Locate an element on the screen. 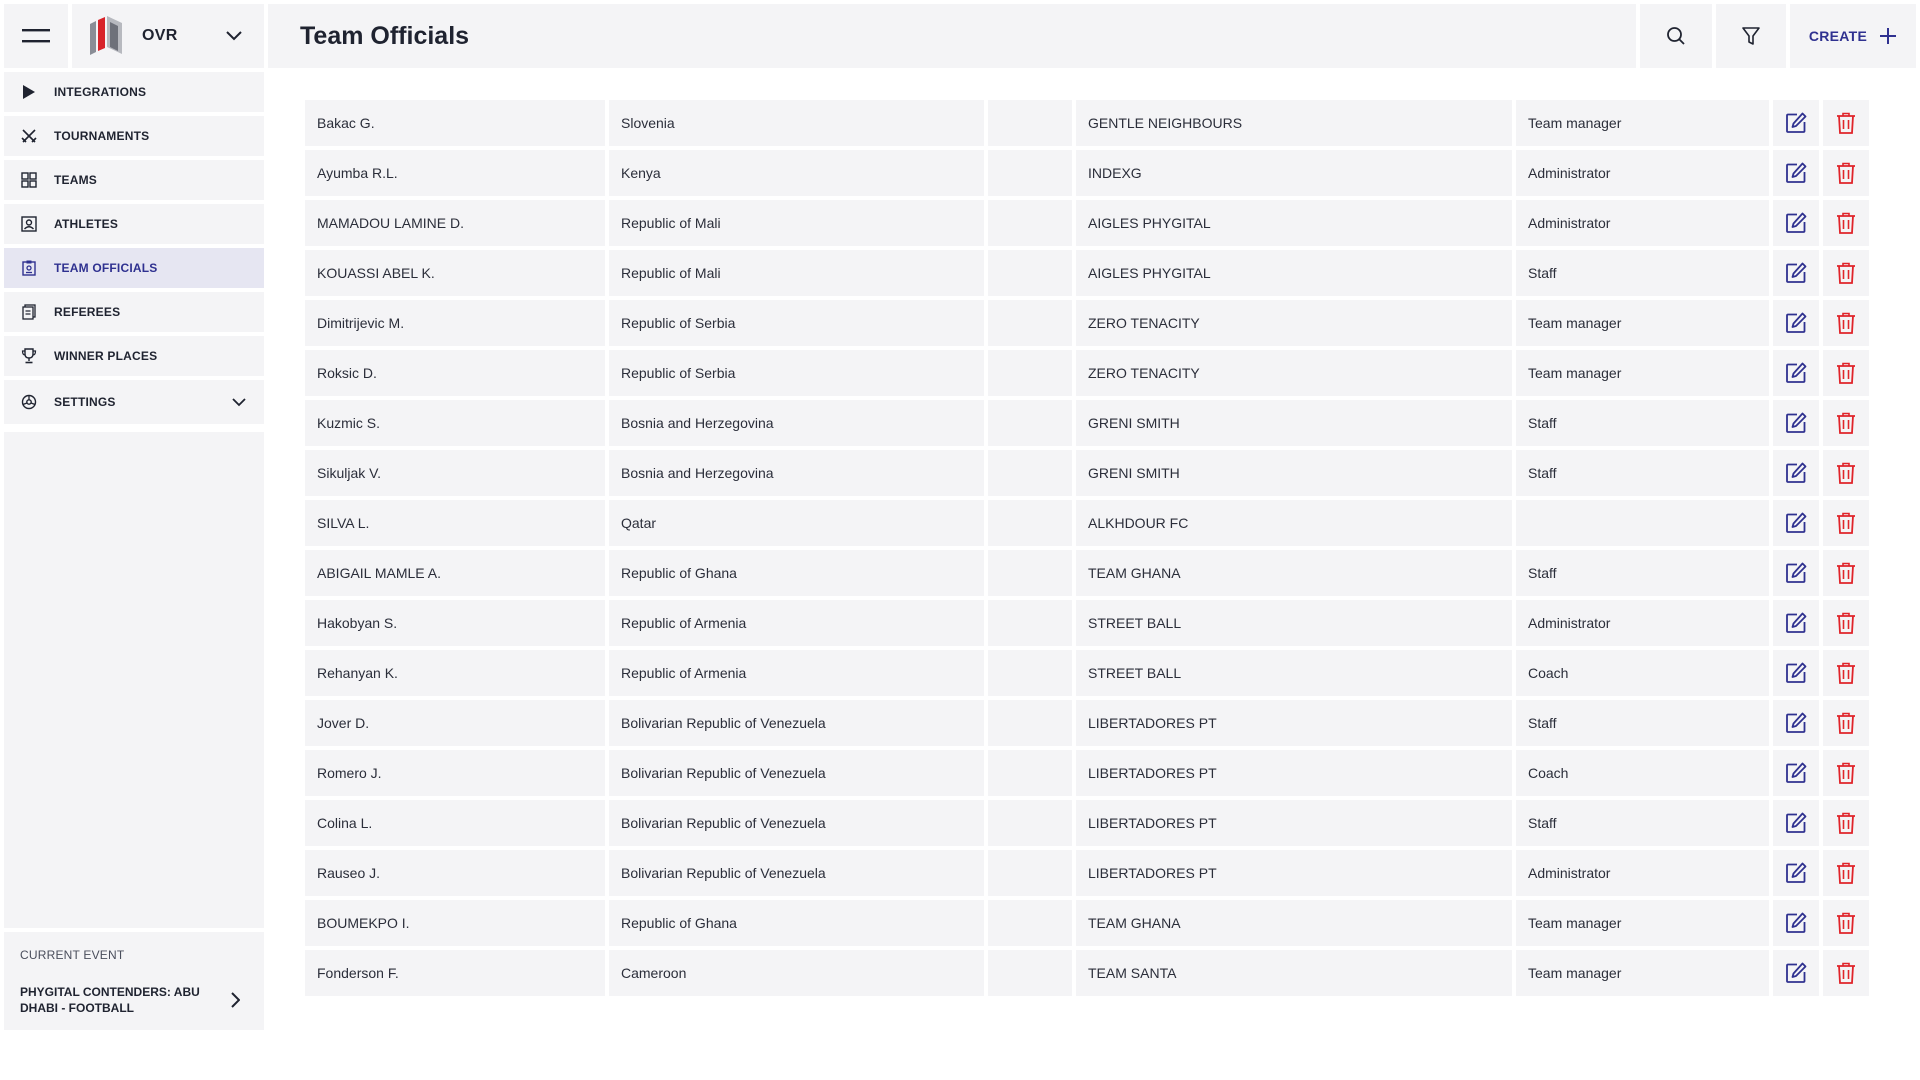 Image resolution: width=1920 pixels, height=1080 pixels. page-title: Team Officials is located at coordinates (385, 35).